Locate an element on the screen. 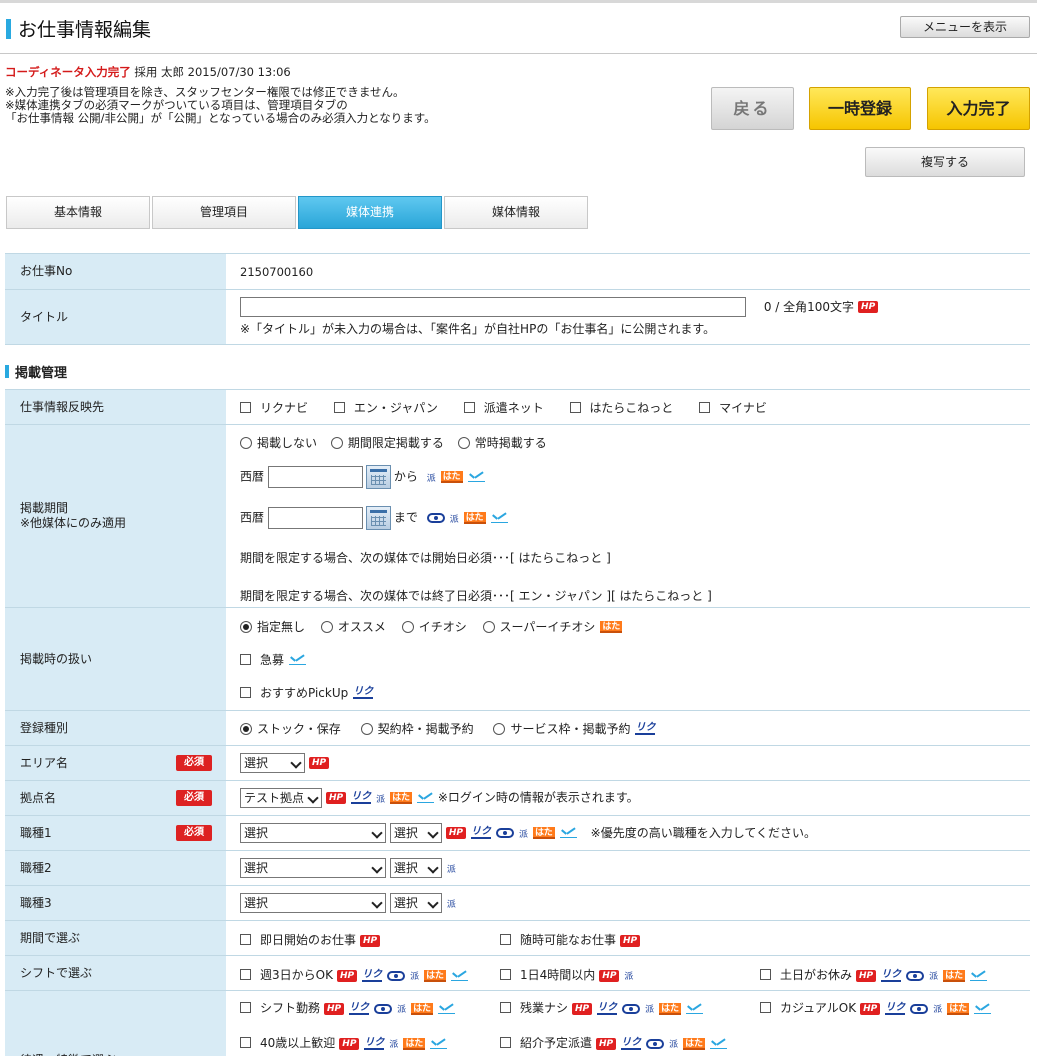  label-reg-type: 登録種別 is located at coordinates (115, 728).